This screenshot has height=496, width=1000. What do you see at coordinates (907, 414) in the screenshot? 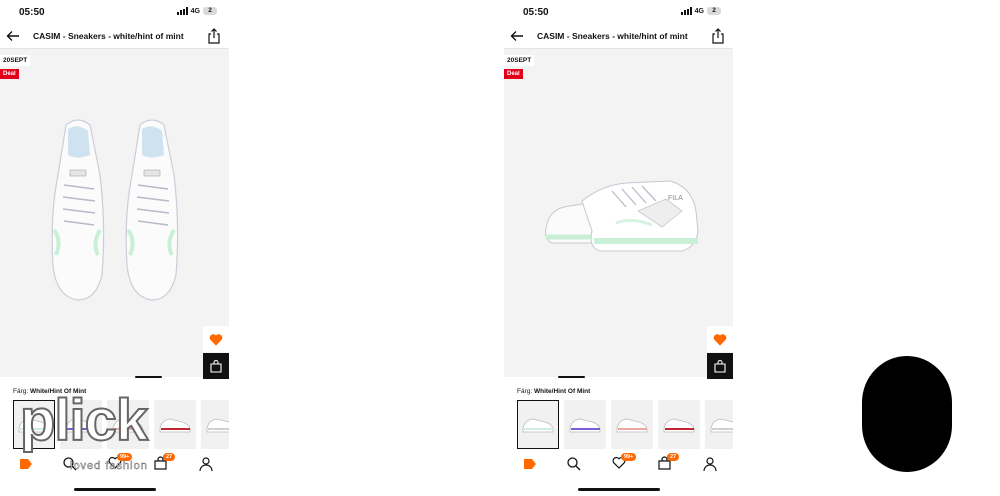
I see `black-shape` at bounding box center [907, 414].